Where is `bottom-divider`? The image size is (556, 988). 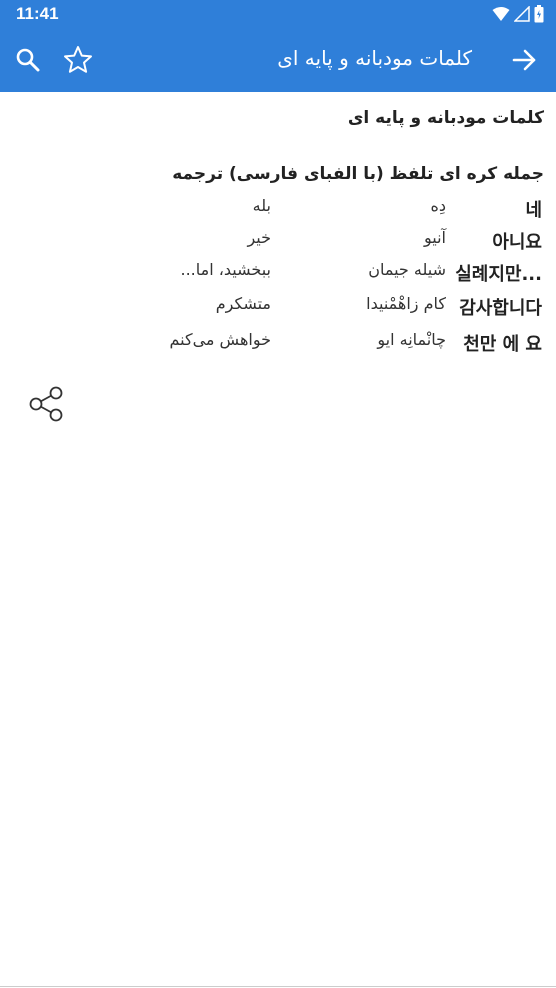 bottom-divider is located at coordinates (278, 986).